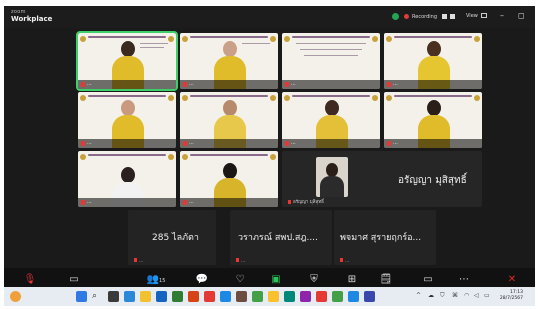 Image resolution: width=539 pixels, height=309 pixels. I want to click on task-view-icon, so click(113, 296).